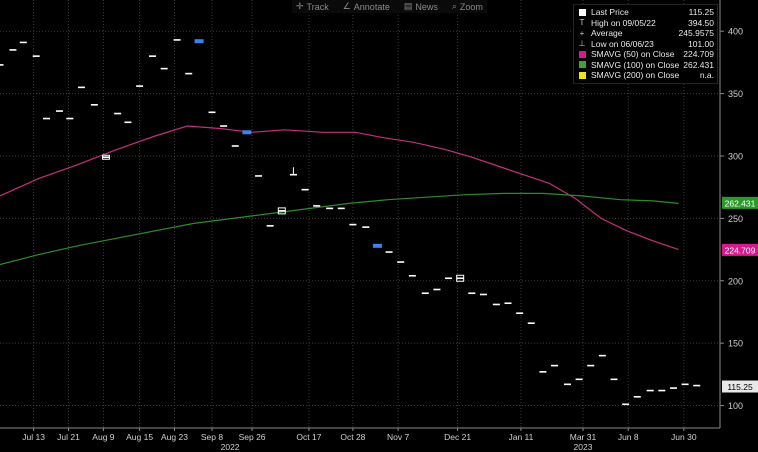 This screenshot has height=452, width=758. What do you see at coordinates (645, 65) in the screenshot?
I see `legend-row-sma100: SMAVG (100) on Close 262.431` at bounding box center [645, 65].